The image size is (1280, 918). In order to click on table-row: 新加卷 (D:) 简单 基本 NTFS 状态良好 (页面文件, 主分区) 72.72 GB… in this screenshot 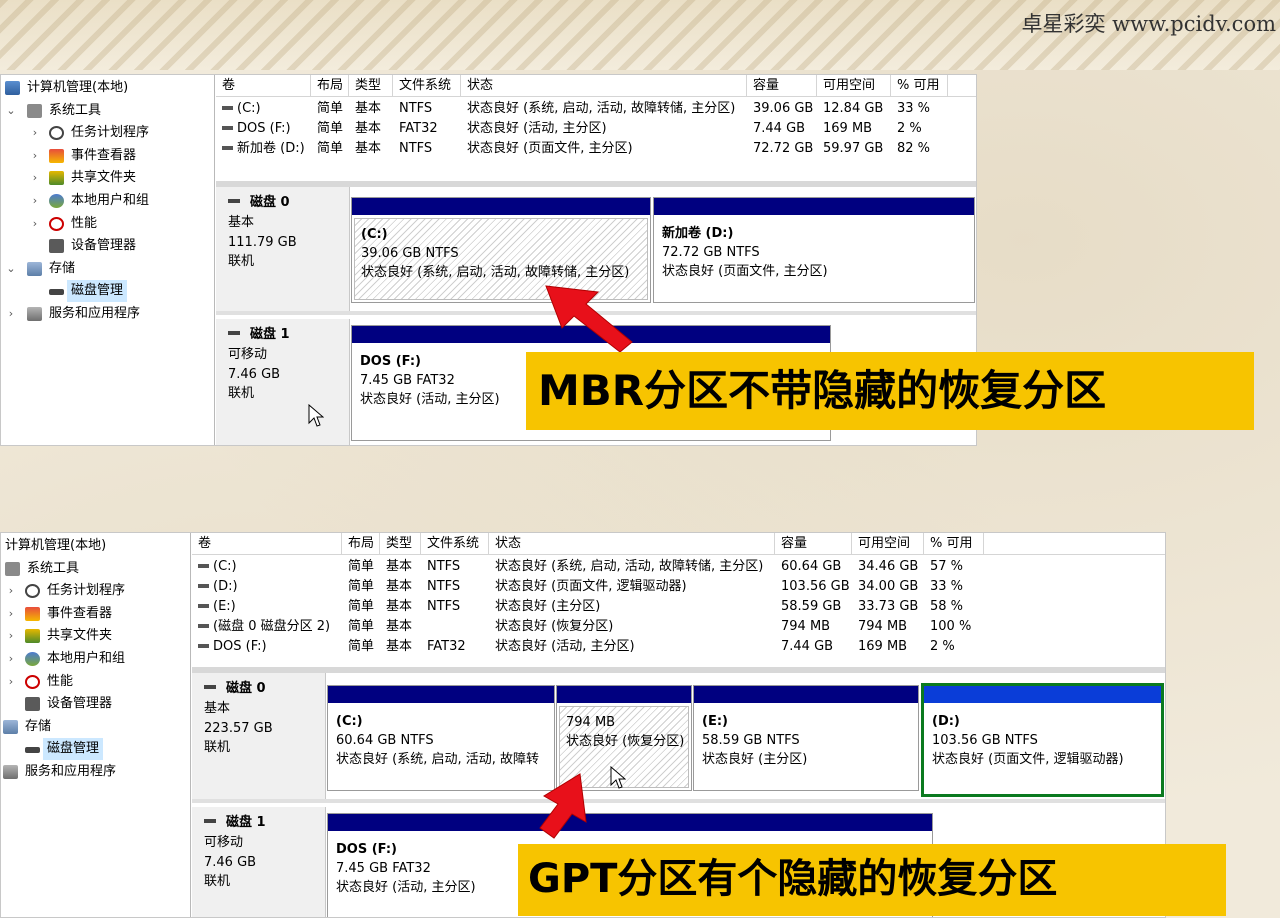, I will do `click(596, 149)`.